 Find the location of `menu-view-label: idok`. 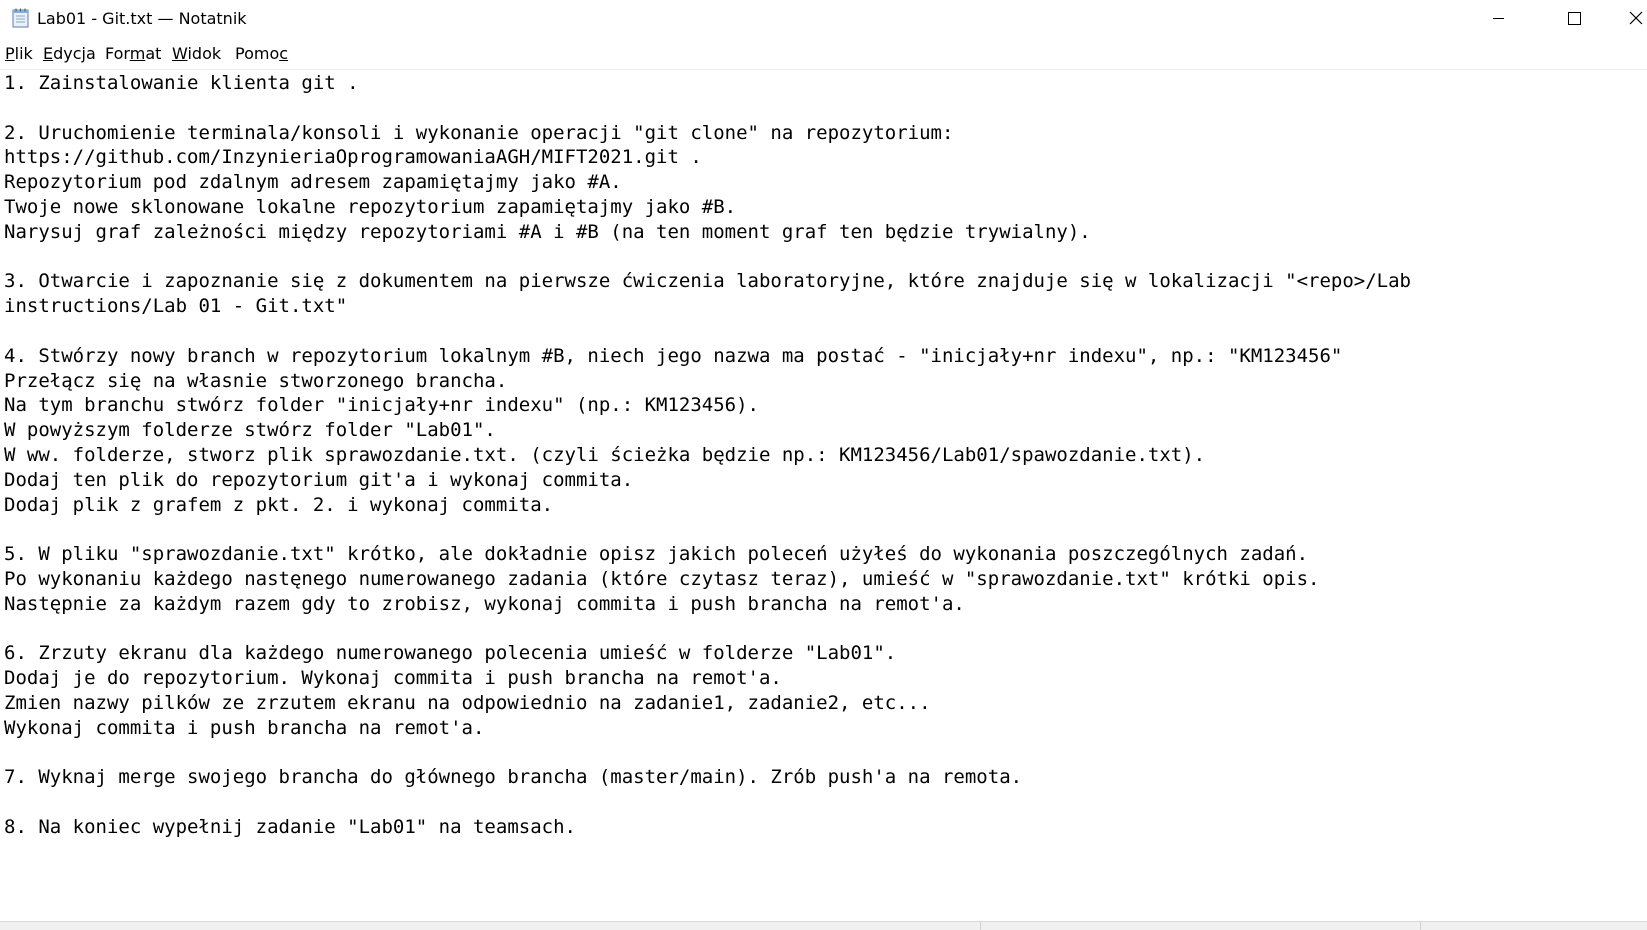

menu-view-label: idok is located at coordinates (204, 53).